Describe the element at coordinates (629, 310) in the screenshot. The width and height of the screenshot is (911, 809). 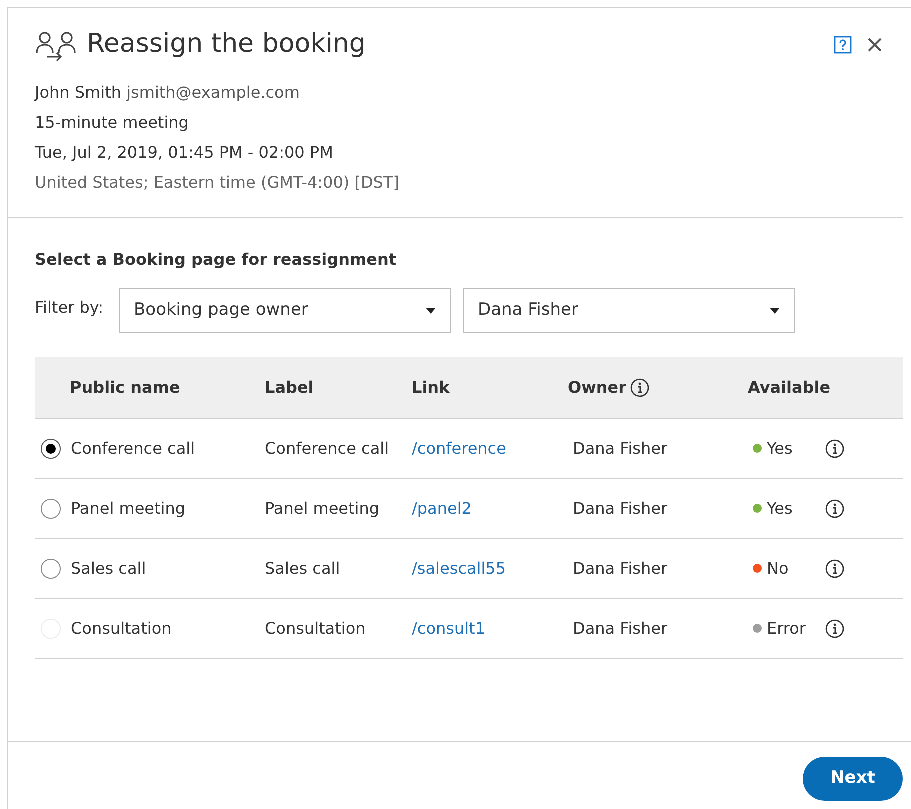
I see `owner-dropdown: Dana Fisher` at that location.